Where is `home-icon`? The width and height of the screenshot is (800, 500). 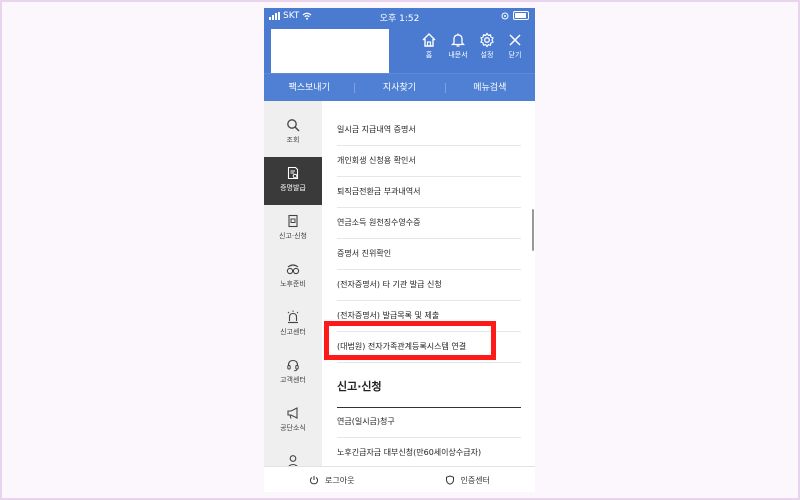
home-icon is located at coordinates (429, 40).